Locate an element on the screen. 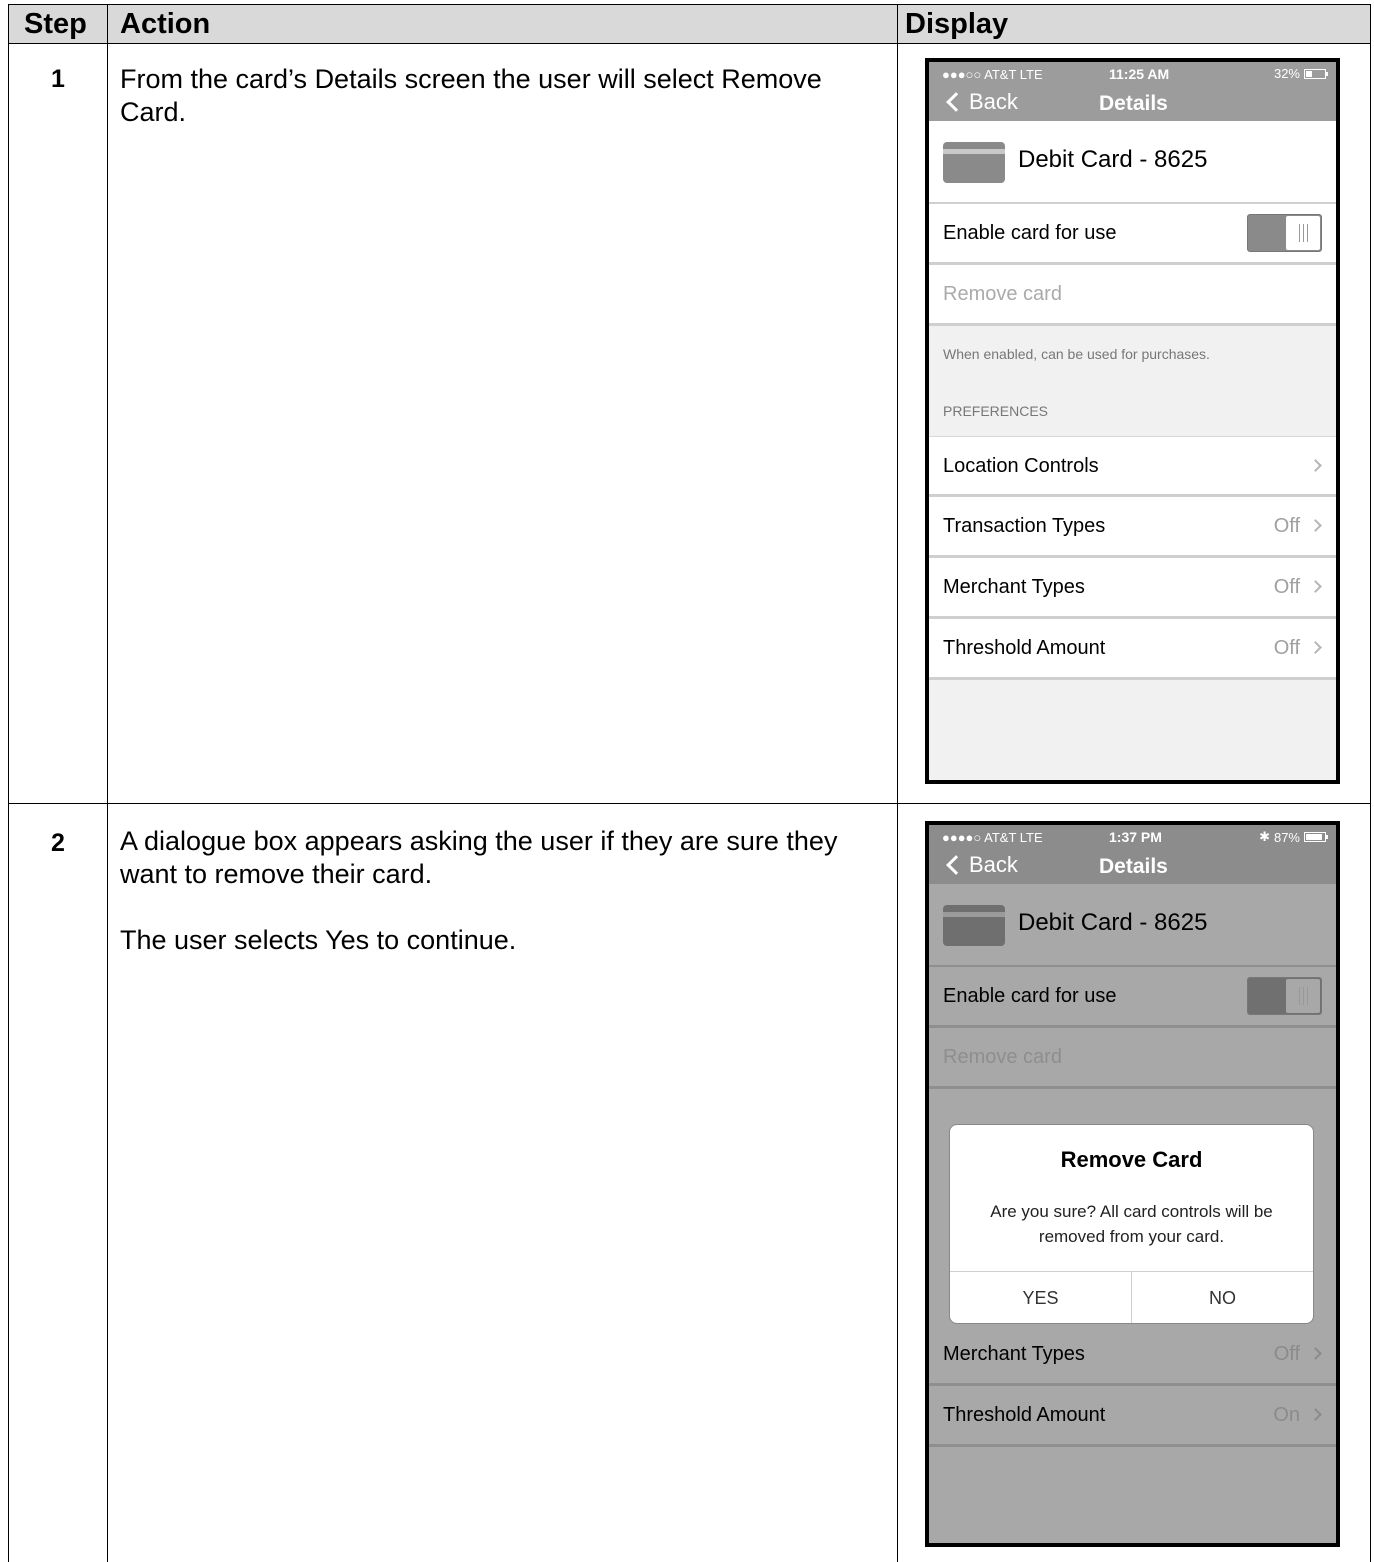 Image resolution: width=1374 pixels, height=1562 pixels. dialog-title: Remove Card is located at coordinates (1131, 1159).